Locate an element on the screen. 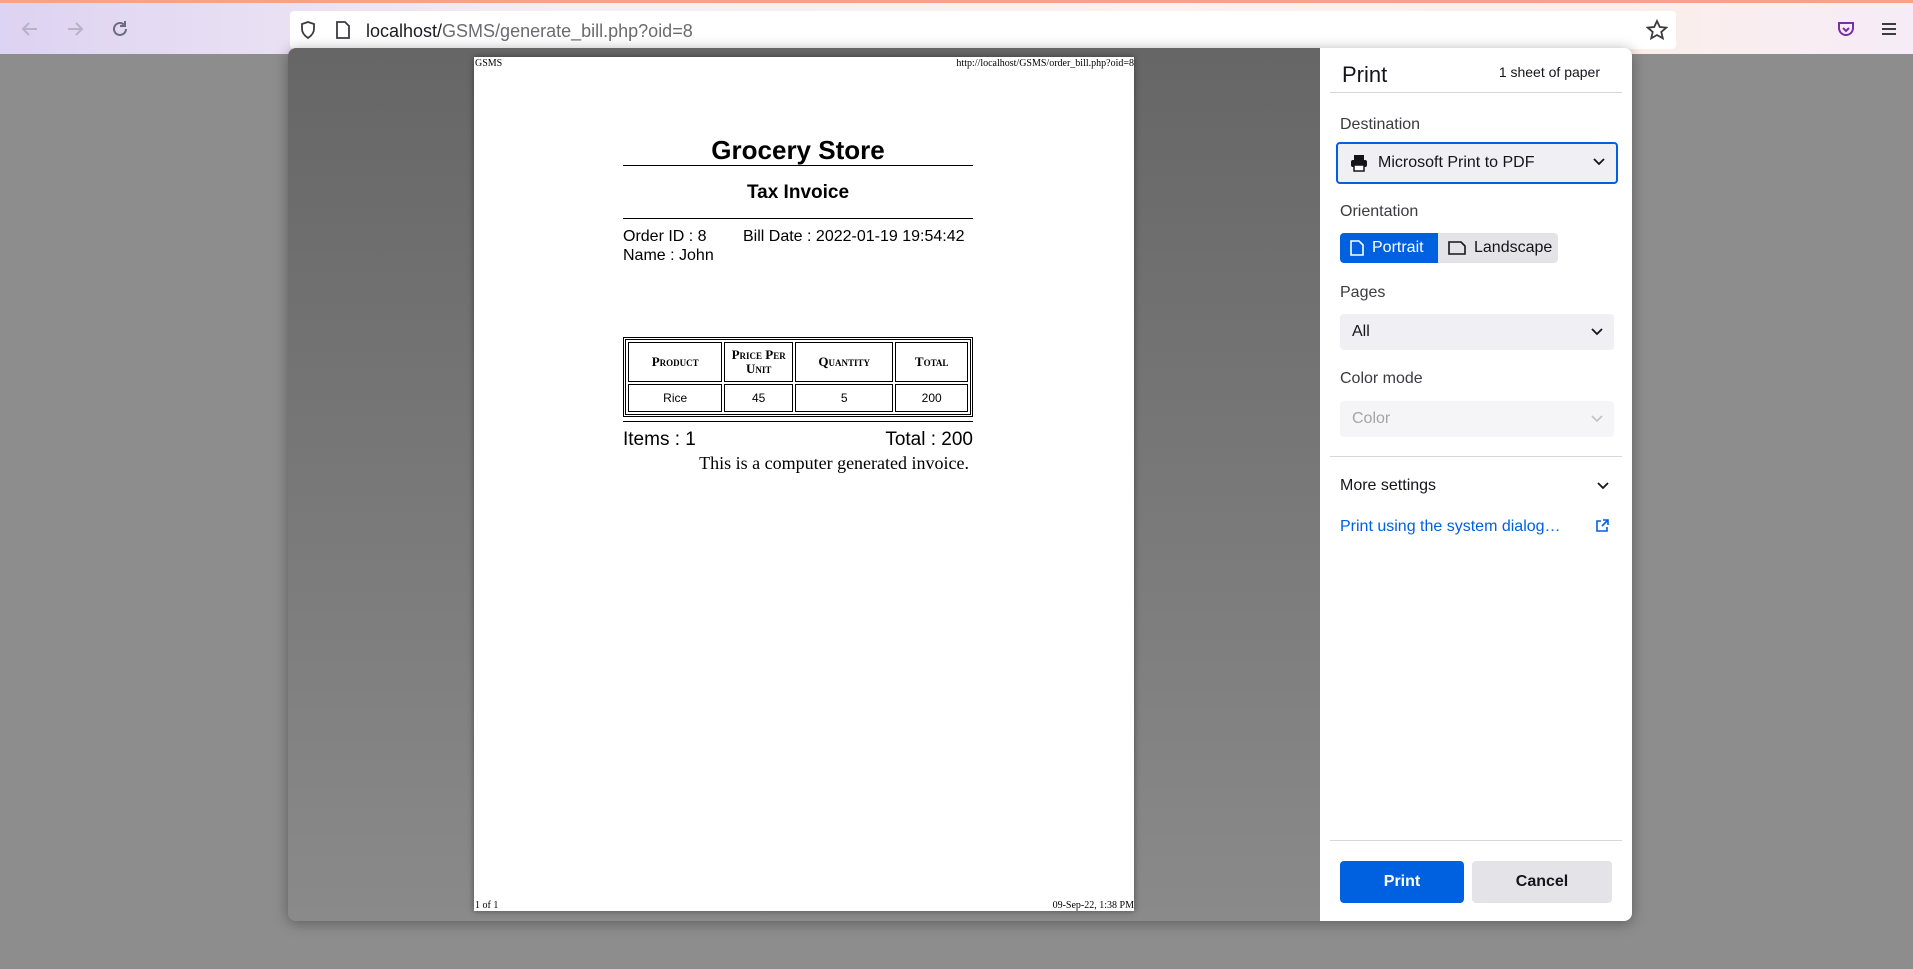 The width and height of the screenshot is (1913, 969). cell-quantity: 5 is located at coordinates (844, 398).